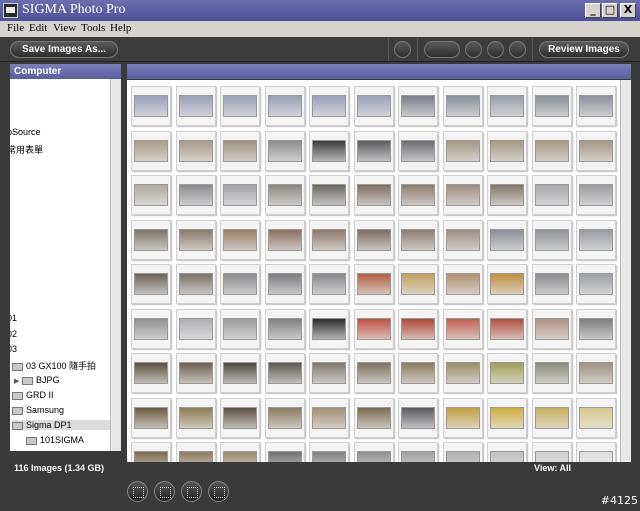 The image size is (640, 511). What do you see at coordinates (13, 318) in the screenshot?
I see `tree-item: 01` at bounding box center [13, 318].